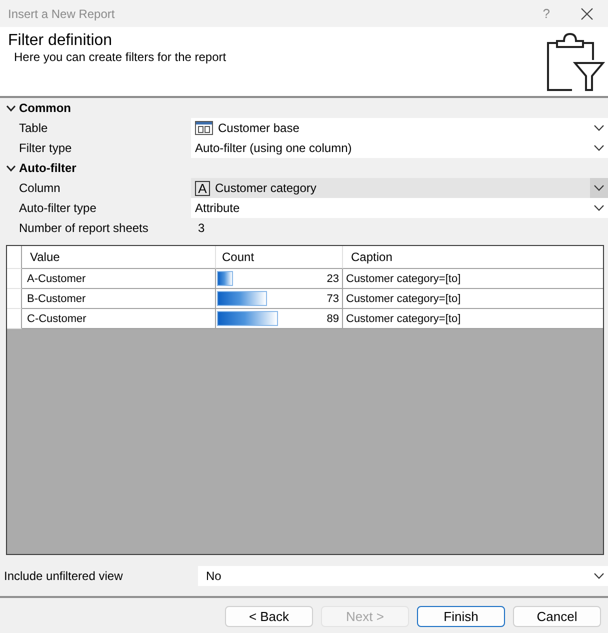 The width and height of the screenshot is (608, 633). What do you see at coordinates (202, 188) in the screenshot?
I see `text-column-icon: A` at bounding box center [202, 188].